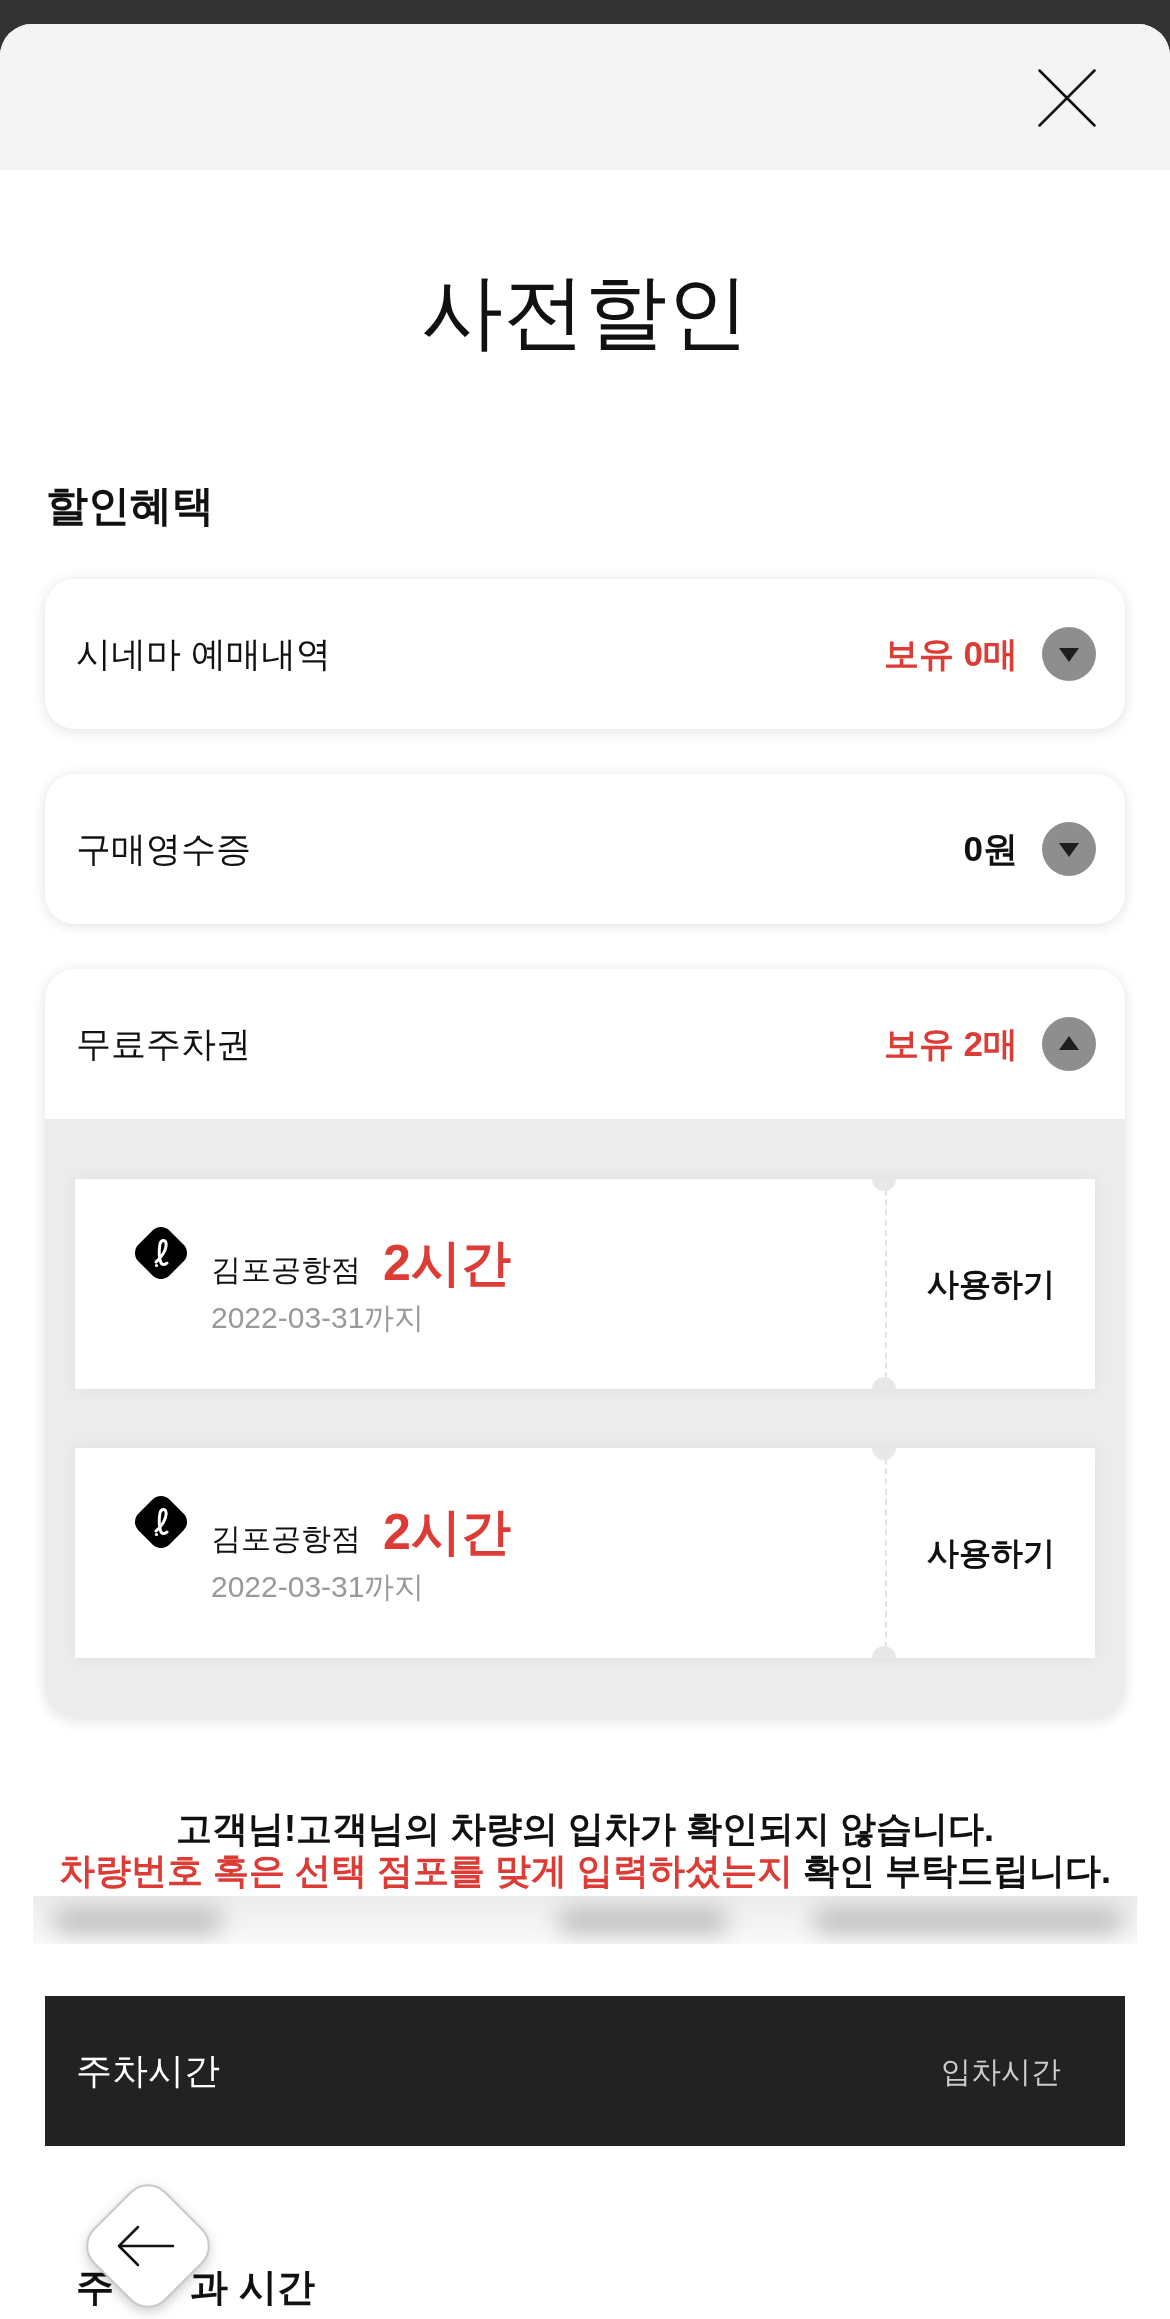 The width and height of the screenshot is (1170, 2319). What do you see at coordinates (95, 2287) in the screenshot?
I see `section-heading: 주` at bounding box center [95, 2287].